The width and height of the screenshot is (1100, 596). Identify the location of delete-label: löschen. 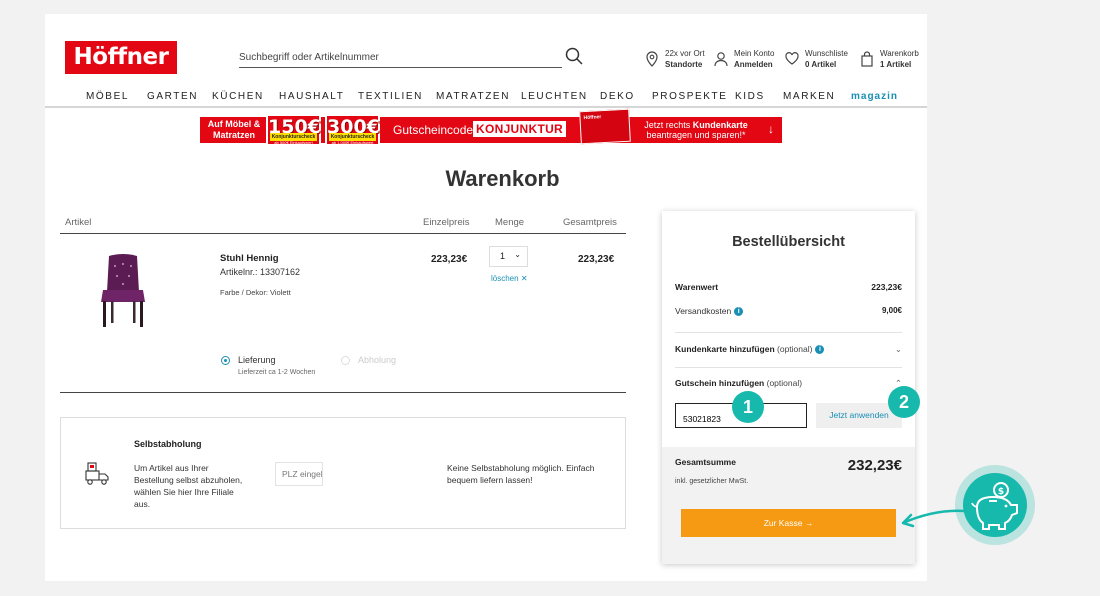
(505, 278).